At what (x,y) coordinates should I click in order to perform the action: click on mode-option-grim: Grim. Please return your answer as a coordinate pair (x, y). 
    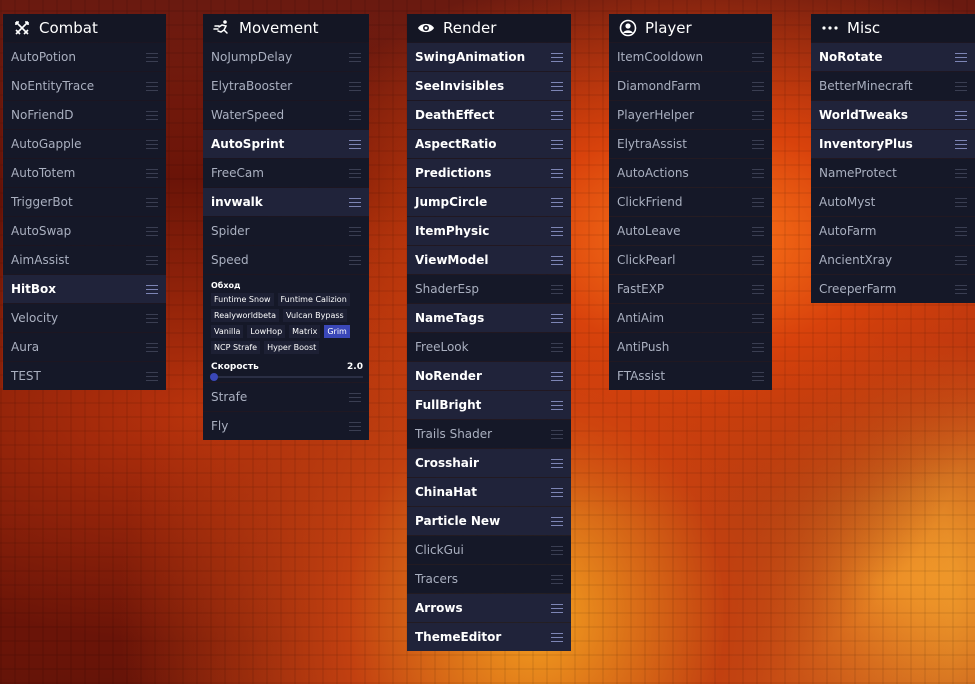
    Looking at the image, I should click on (337, 331).